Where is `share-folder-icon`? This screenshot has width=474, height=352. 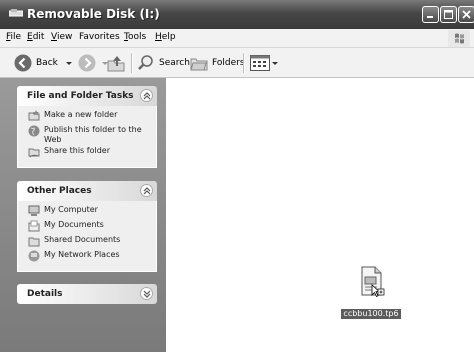
share-folder-icon is located at coordinates (34, 153).